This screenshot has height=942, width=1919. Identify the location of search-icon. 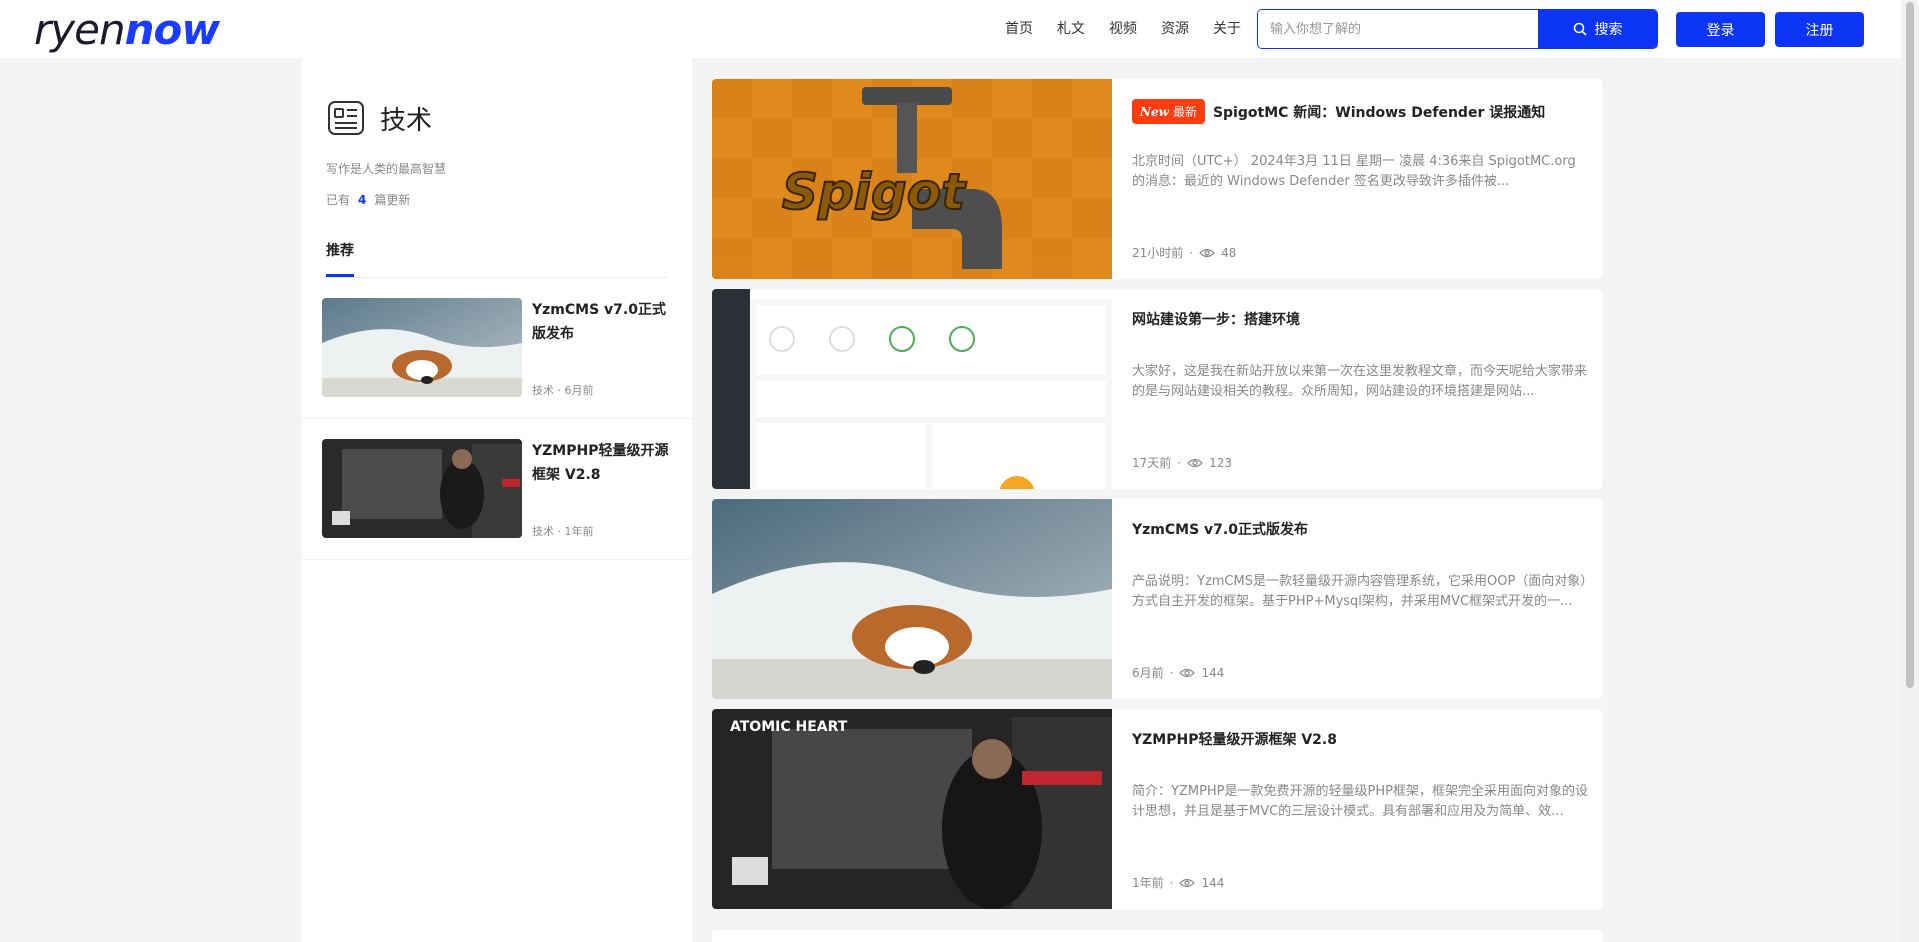
(1580, 29).